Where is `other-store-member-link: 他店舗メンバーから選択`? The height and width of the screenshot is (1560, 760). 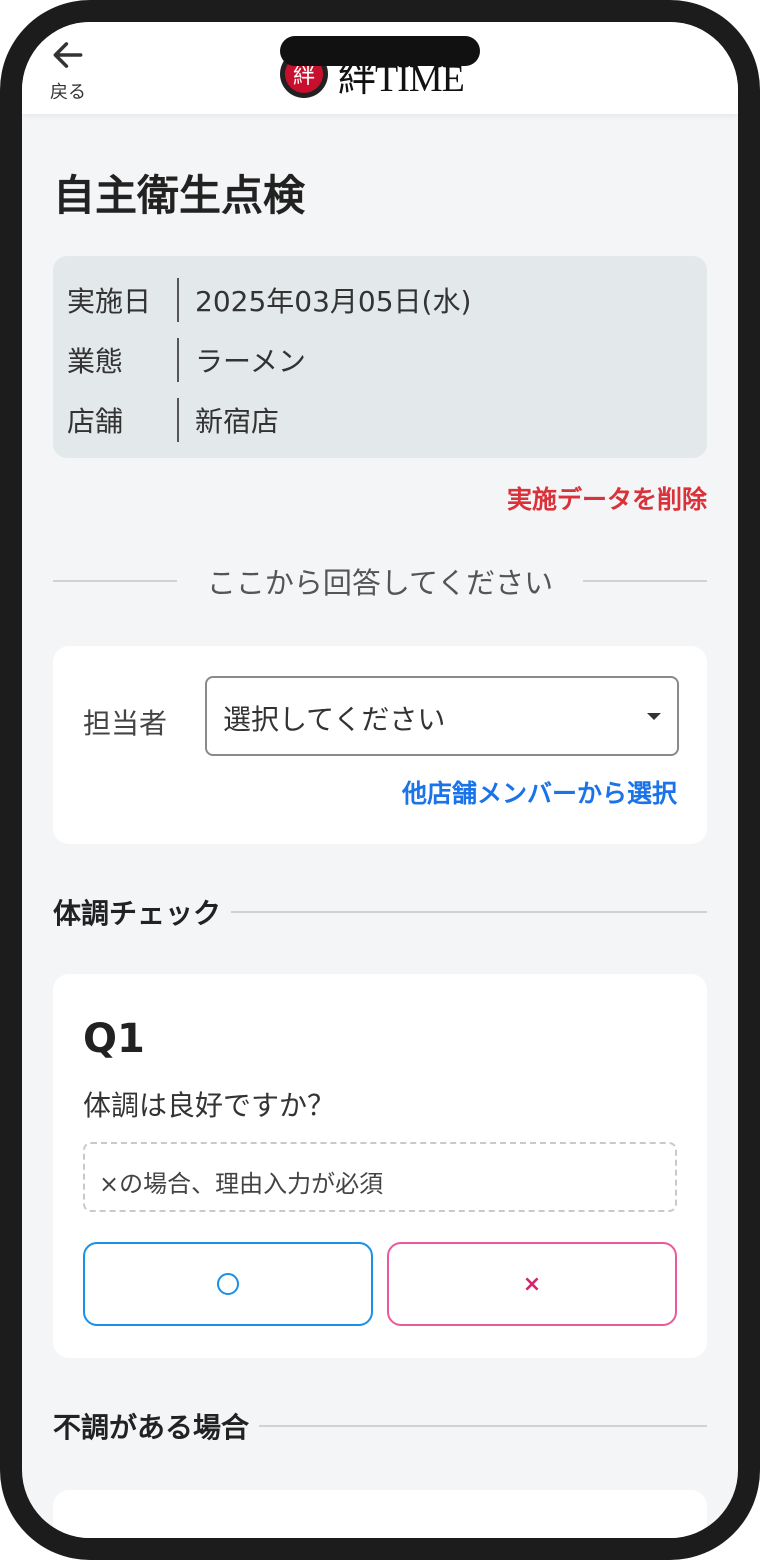 other-store-member-link: 他店舗メンバーから選択 is located at coordinates (539, 792).